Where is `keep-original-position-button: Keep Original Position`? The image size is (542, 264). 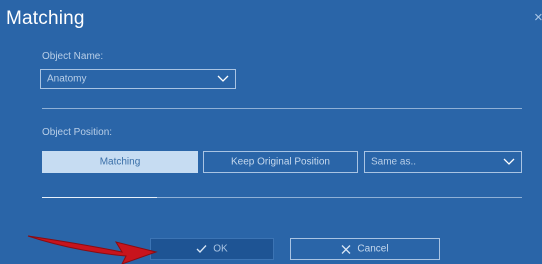 keep-original-position-button: Keep Original Position is located at coordinates (280, 162).